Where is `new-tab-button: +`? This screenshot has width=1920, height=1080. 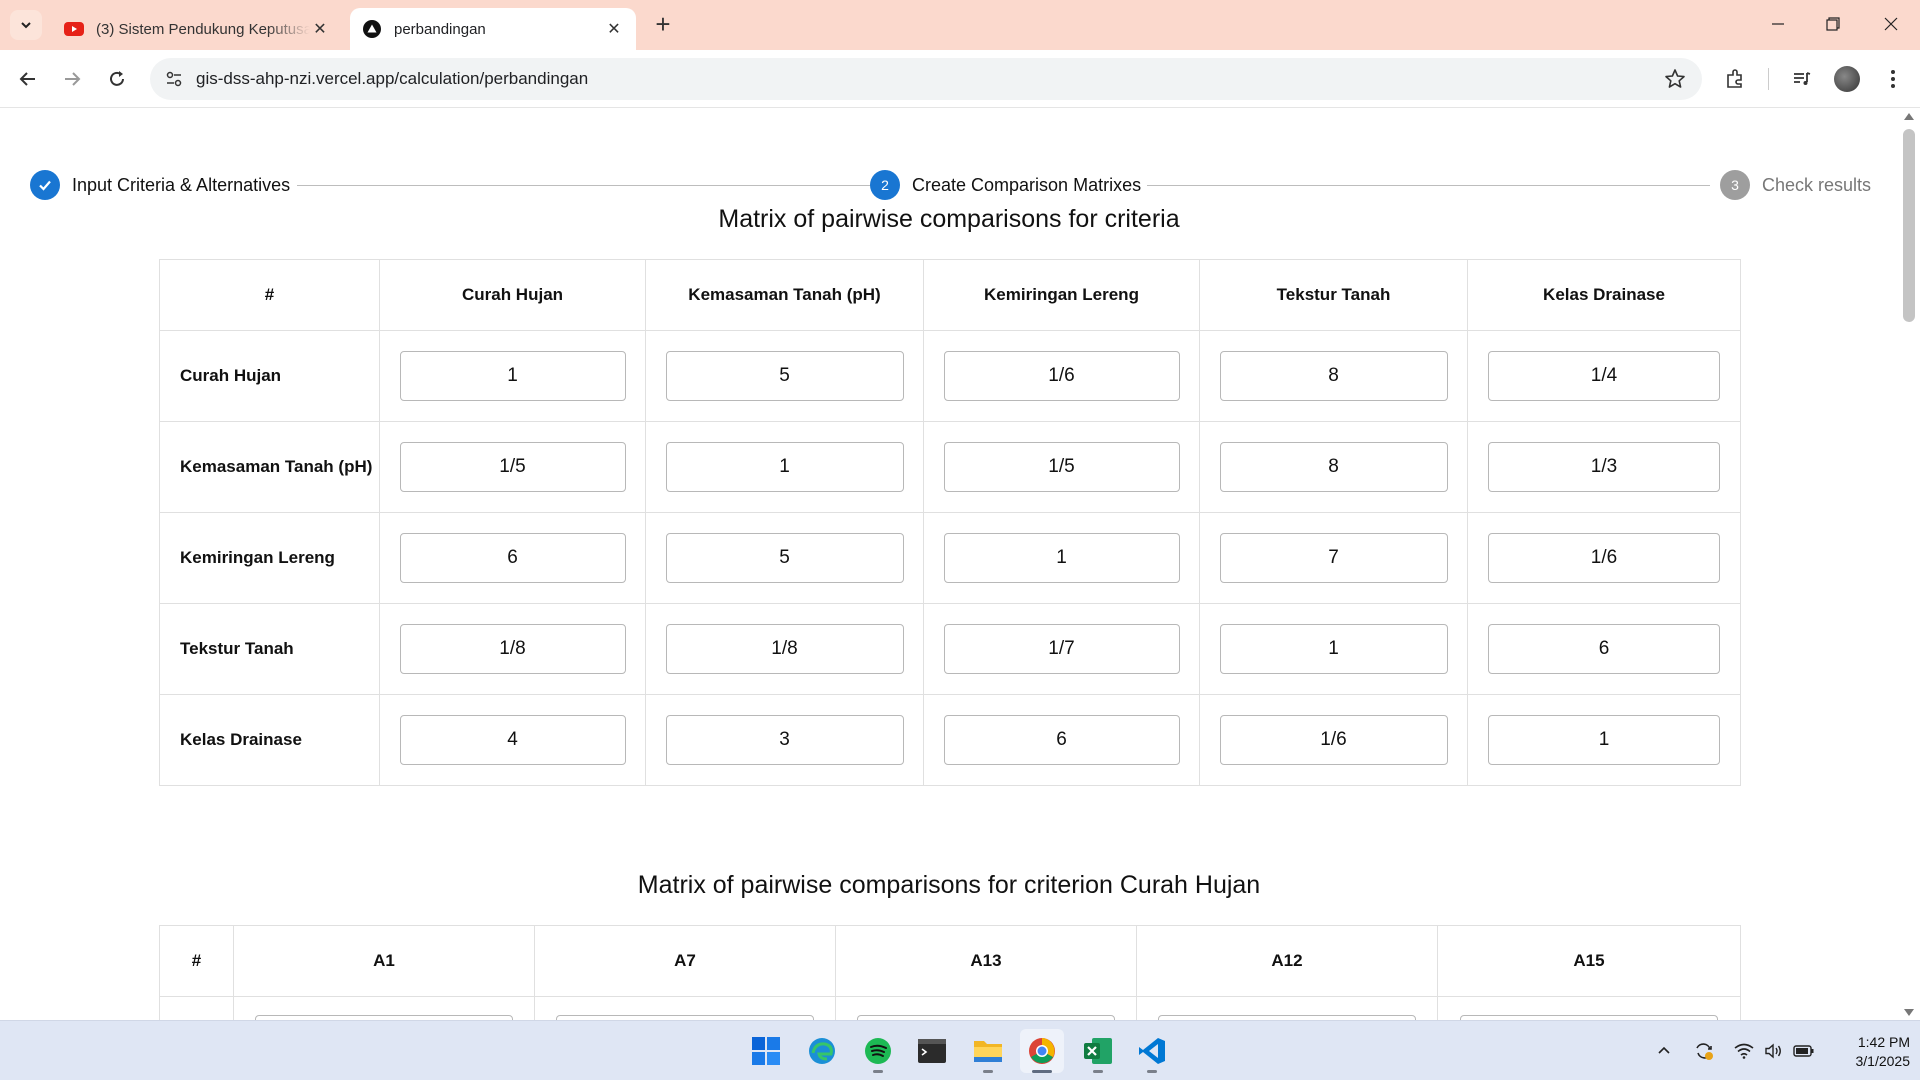 new-tab-button: + is located at coordinates (663, 24).